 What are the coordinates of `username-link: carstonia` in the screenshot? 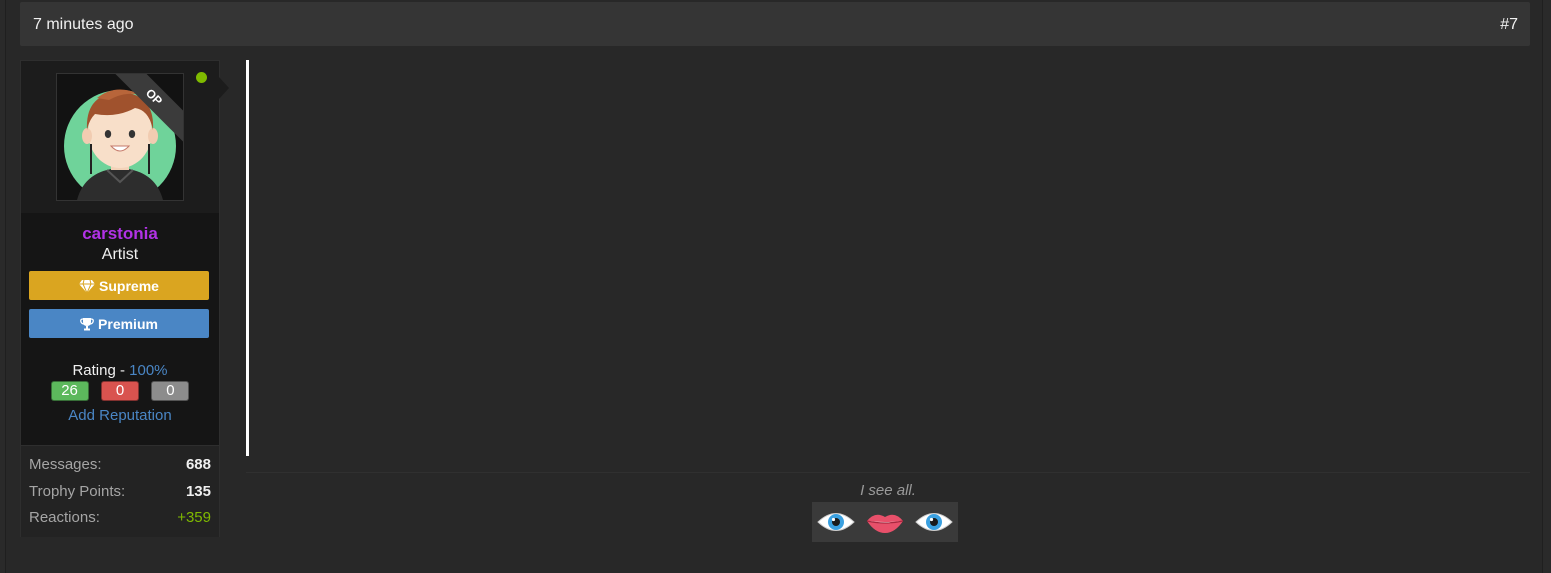 It's located at (120, 234).